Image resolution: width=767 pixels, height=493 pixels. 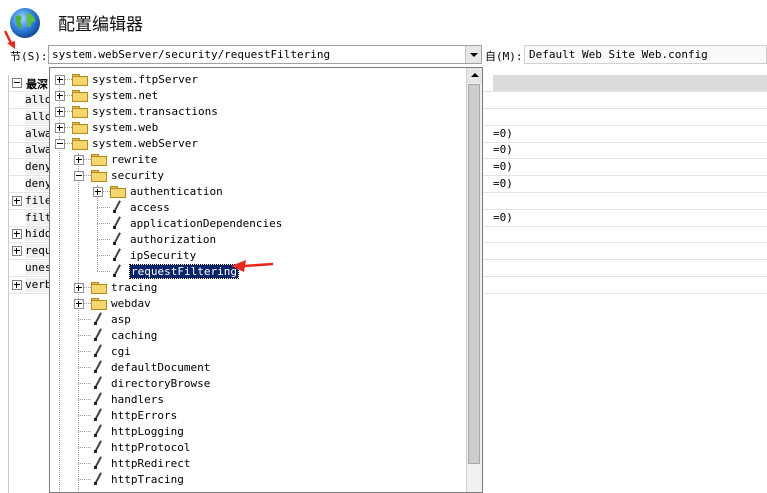 I want to click on tree-node: defaultDocument, so click(x=258, y=367).